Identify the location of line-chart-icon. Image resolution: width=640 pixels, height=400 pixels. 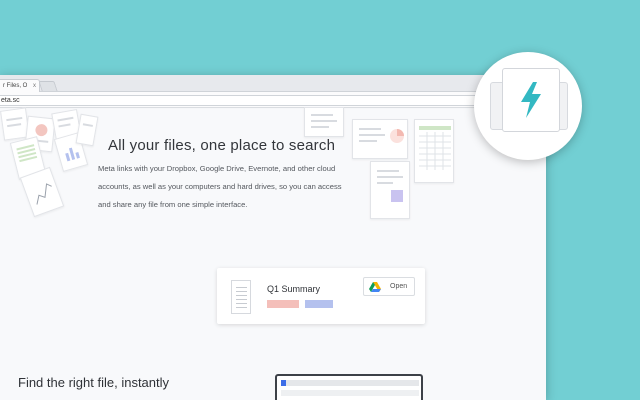
(44, 194).